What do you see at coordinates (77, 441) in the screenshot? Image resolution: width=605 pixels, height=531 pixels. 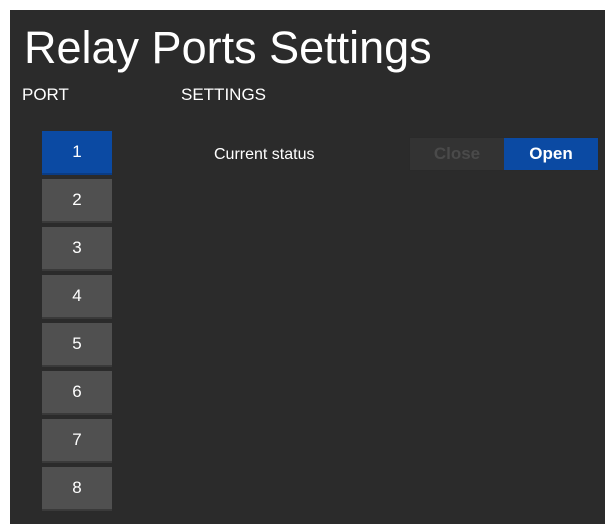 I see `port-button-7: 7` at bounding box center [77, 441].